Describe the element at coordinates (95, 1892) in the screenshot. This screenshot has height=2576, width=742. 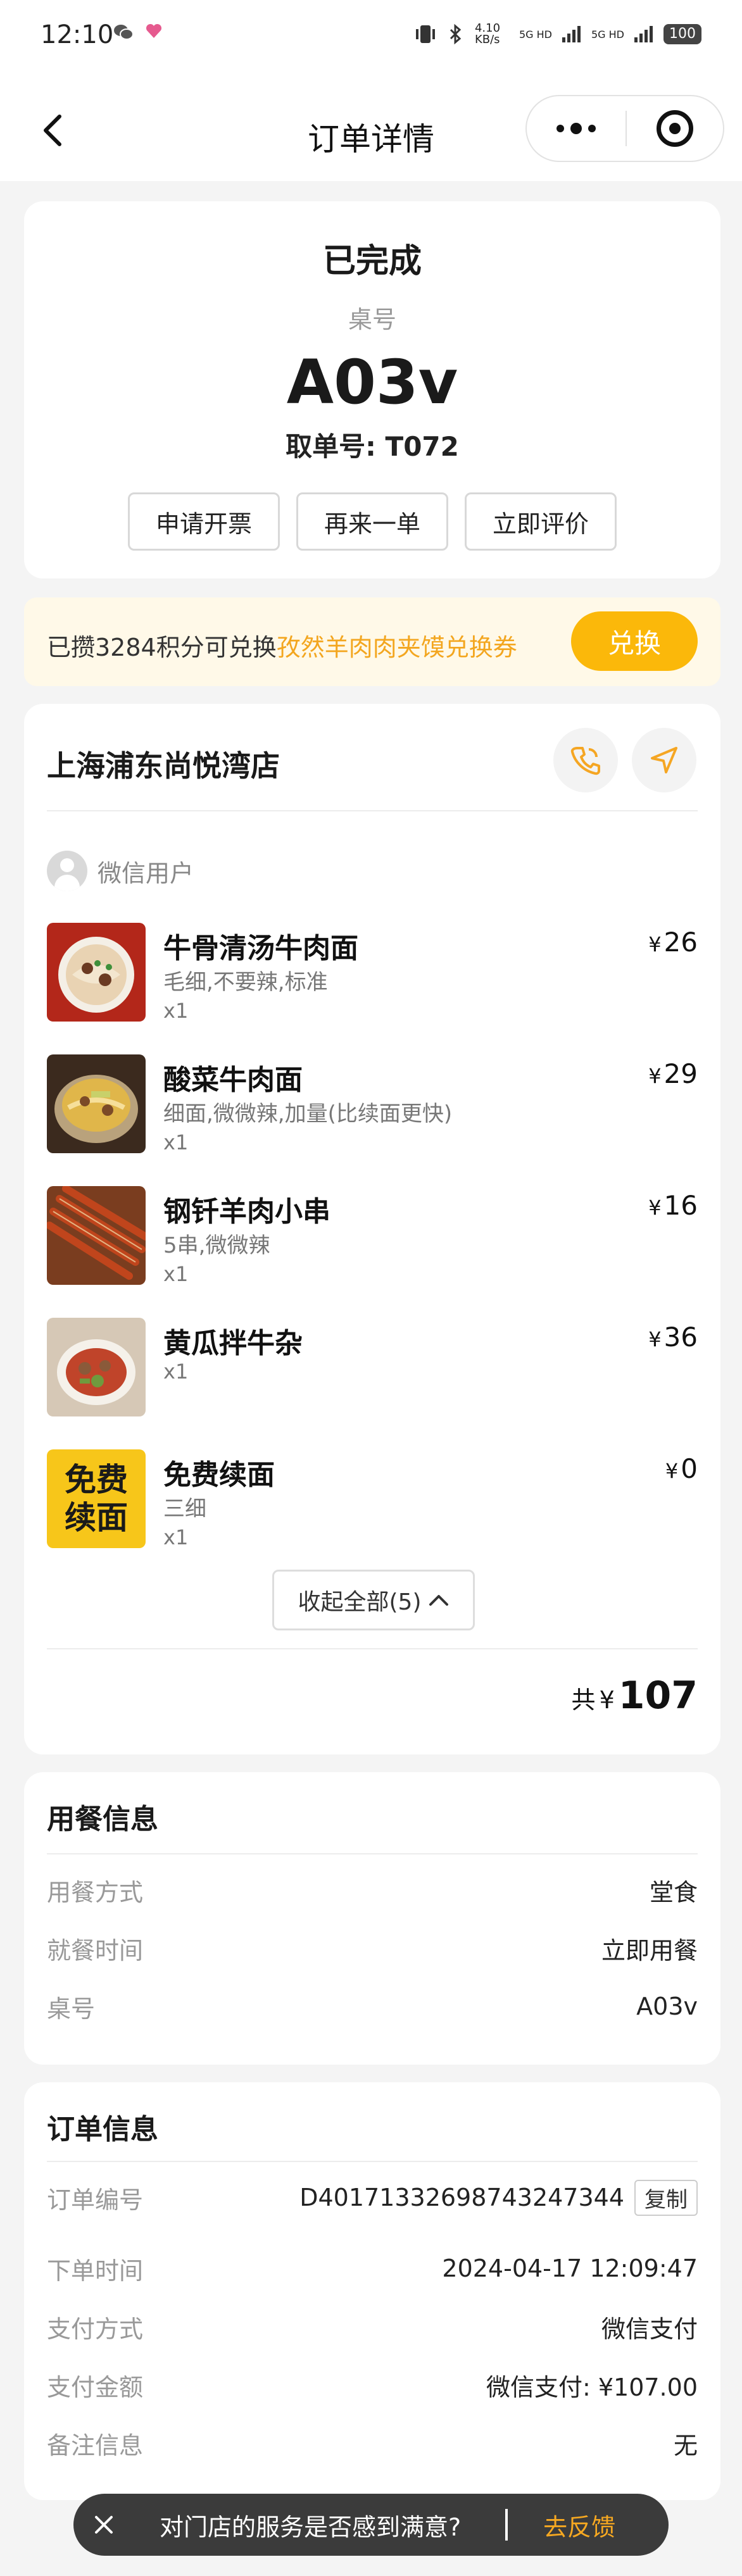
I see `info-label: 用餐方式` at that location.